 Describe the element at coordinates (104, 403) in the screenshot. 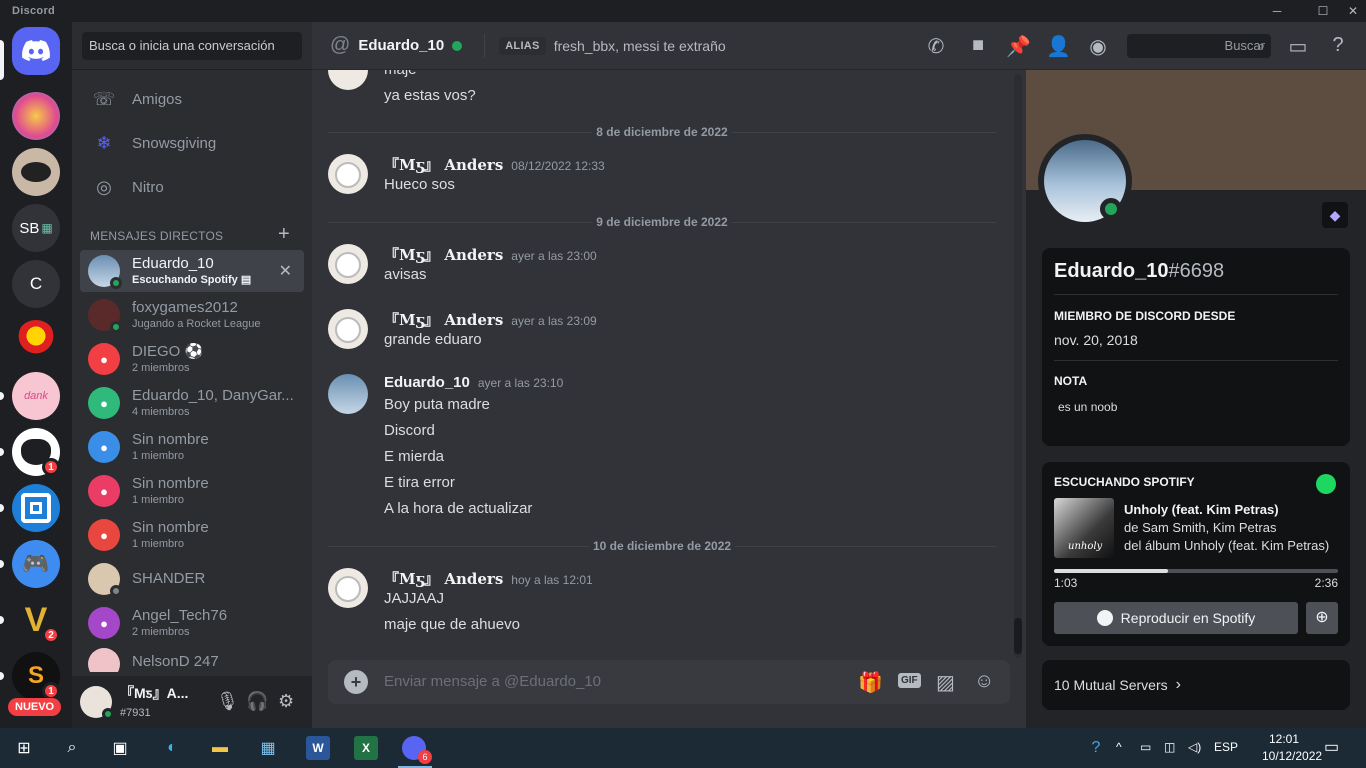

I see `group-icon: ●` at that location.